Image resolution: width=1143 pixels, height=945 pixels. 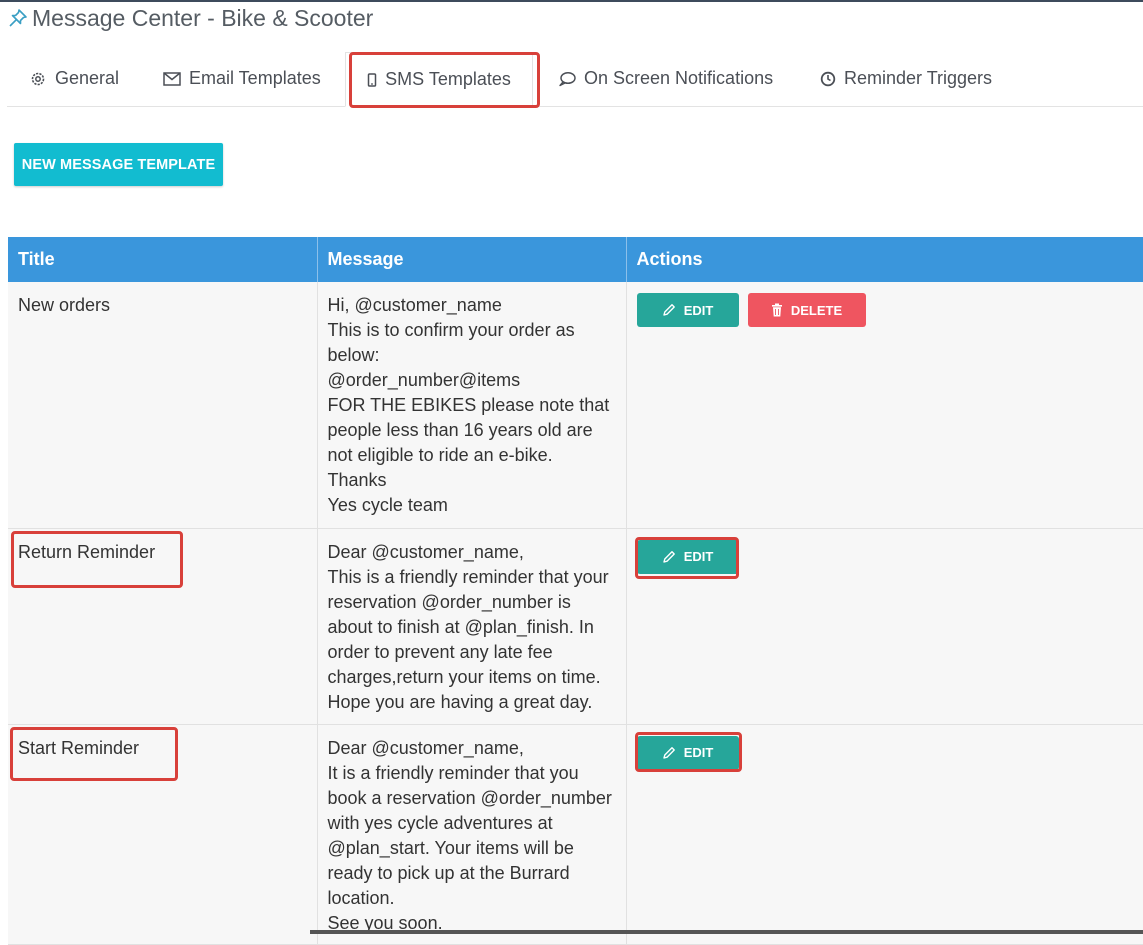 I want to click on page-header: Message Center - Bike & Scooter, so click(x=190, y=18).